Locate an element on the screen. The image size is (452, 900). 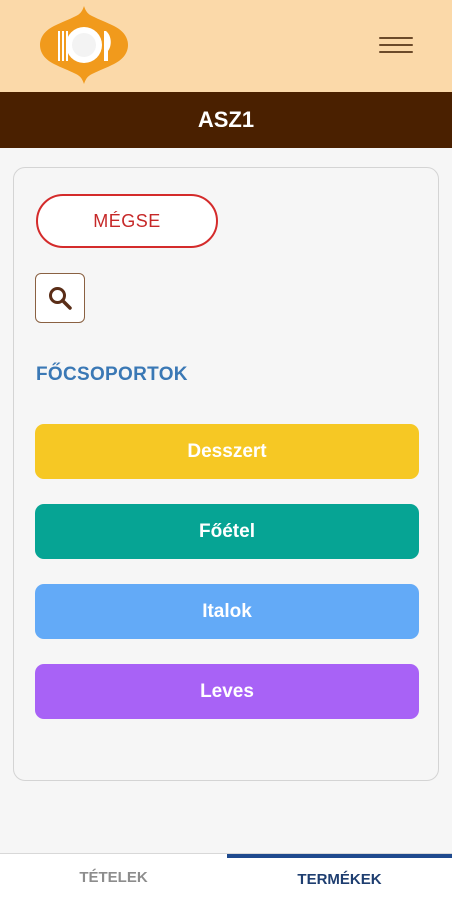
category-button-foetel: Főétel is located at coordinates (227, 531).